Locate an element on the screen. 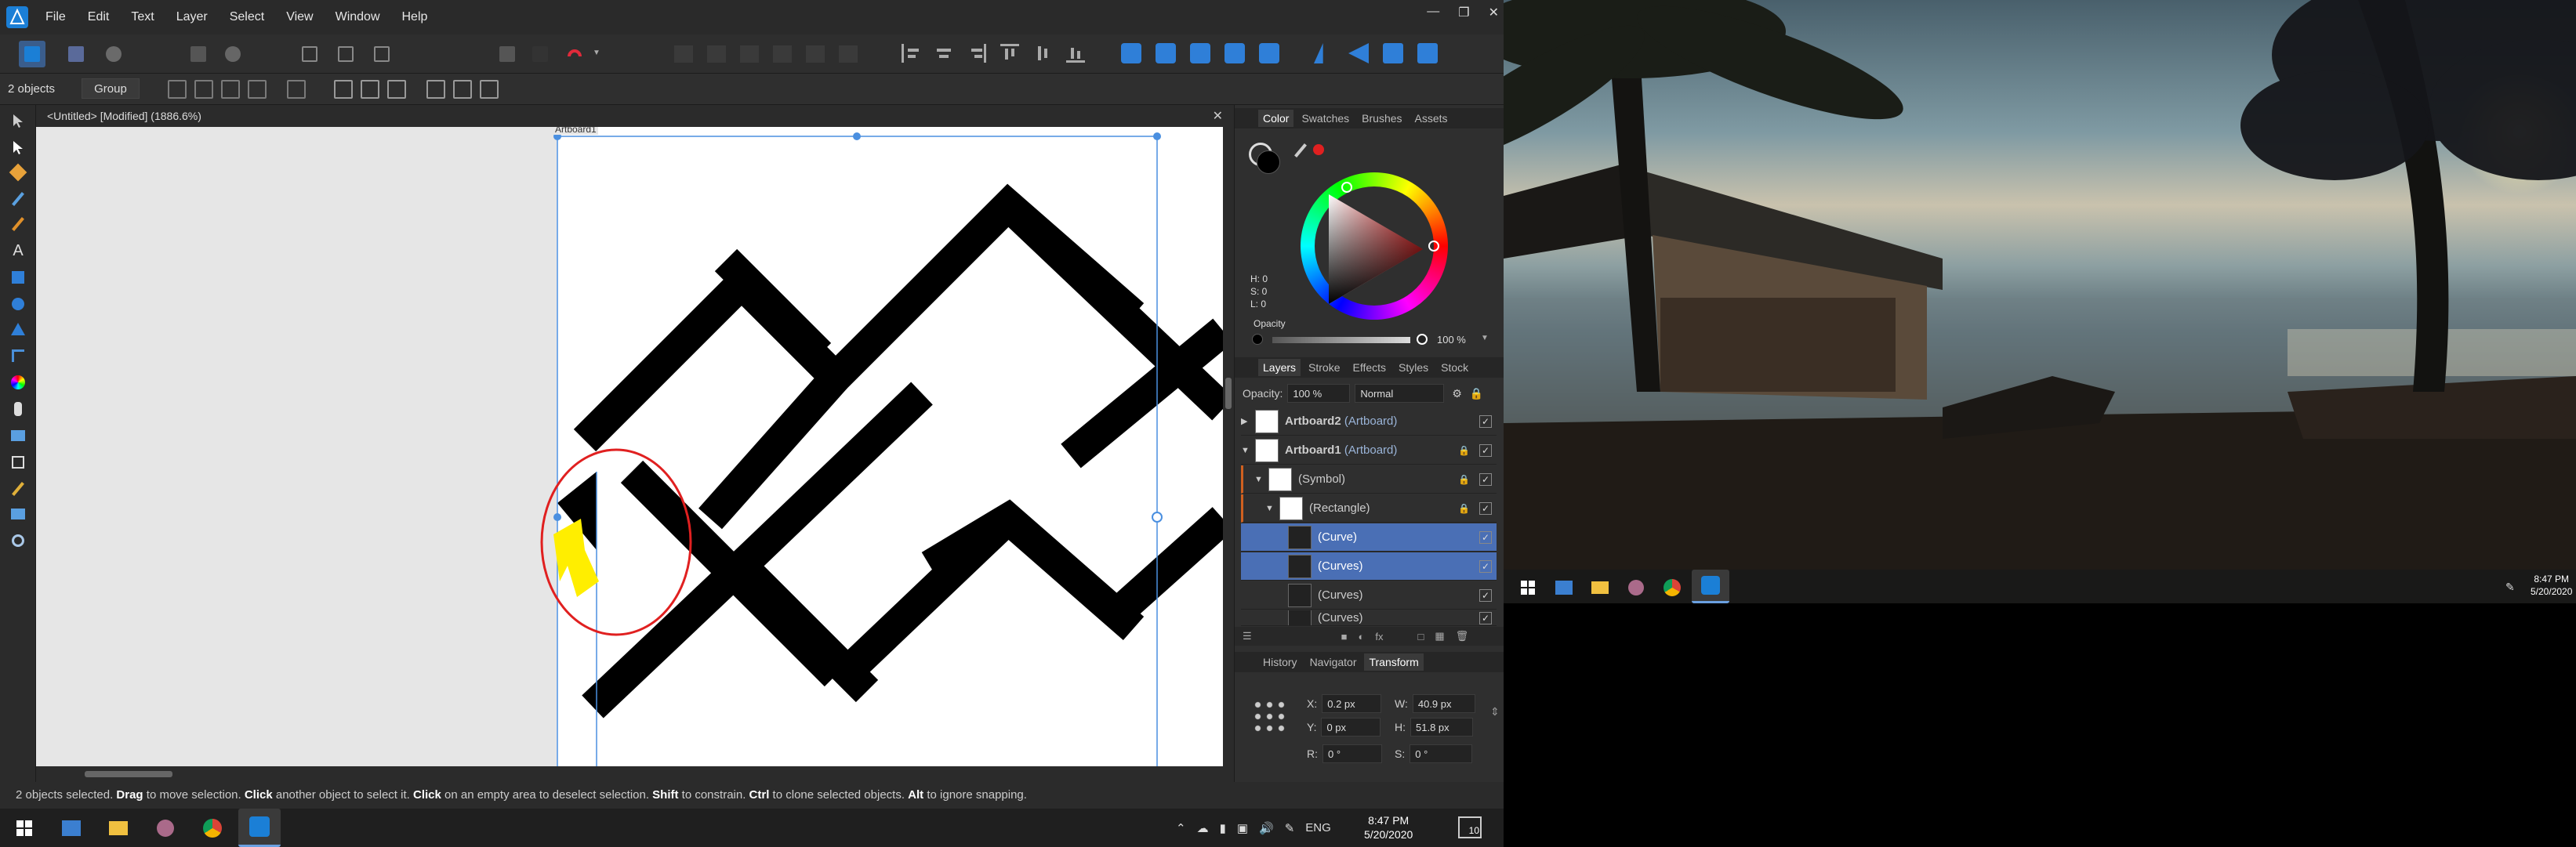  restore-icon: ❐ is located at coordinates (1463, 12).